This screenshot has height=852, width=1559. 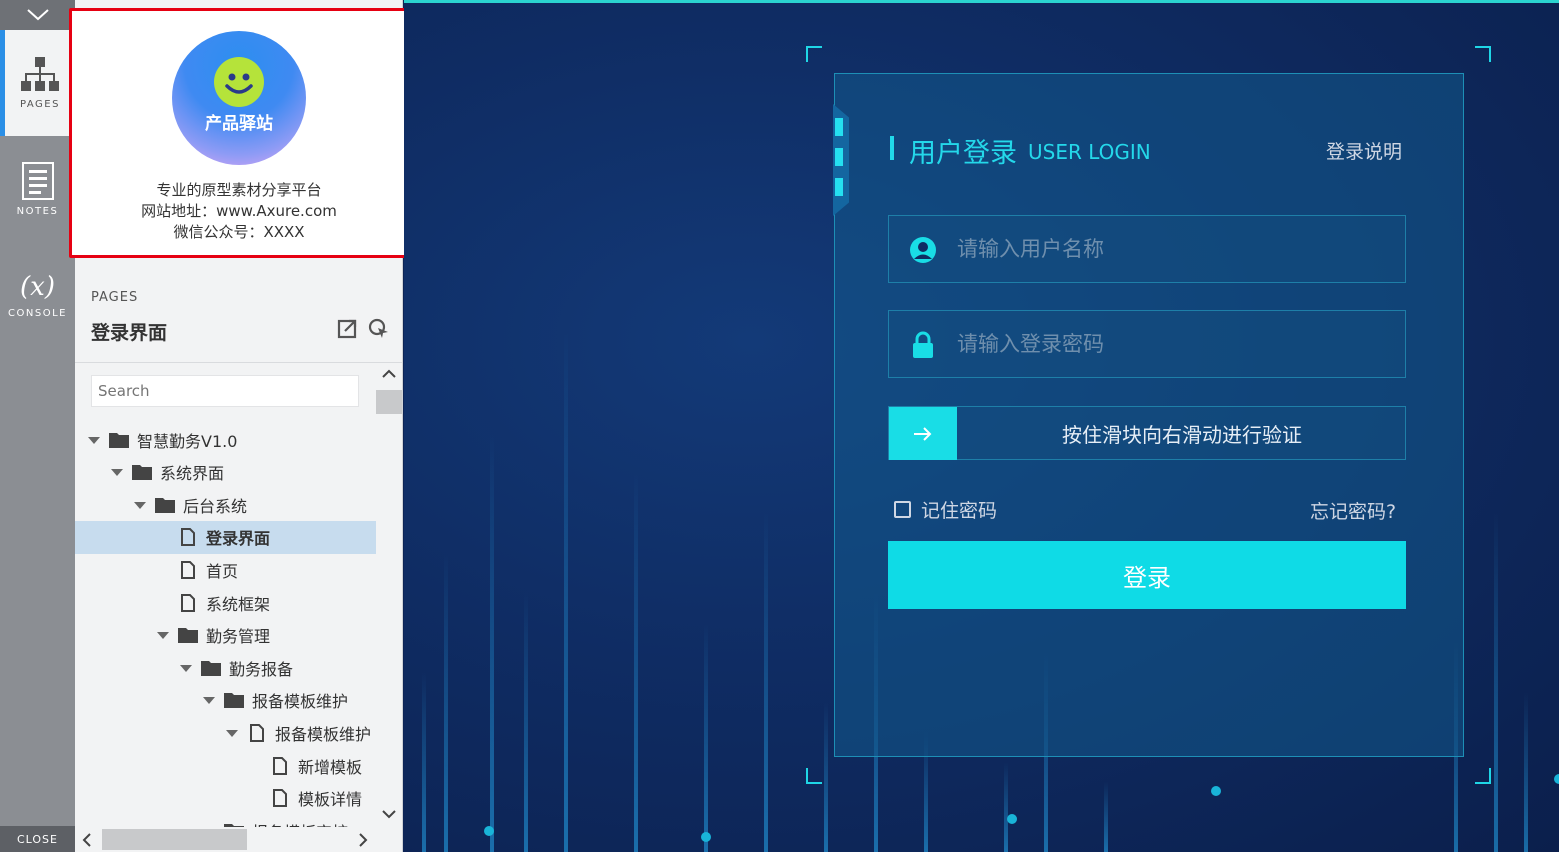 What do you see at coordinates (37, 426) in the screenshot?
I see `left-rail: PAGES NOTES (x) CONSOLE CLOSE` at bounding box center [37, 426].